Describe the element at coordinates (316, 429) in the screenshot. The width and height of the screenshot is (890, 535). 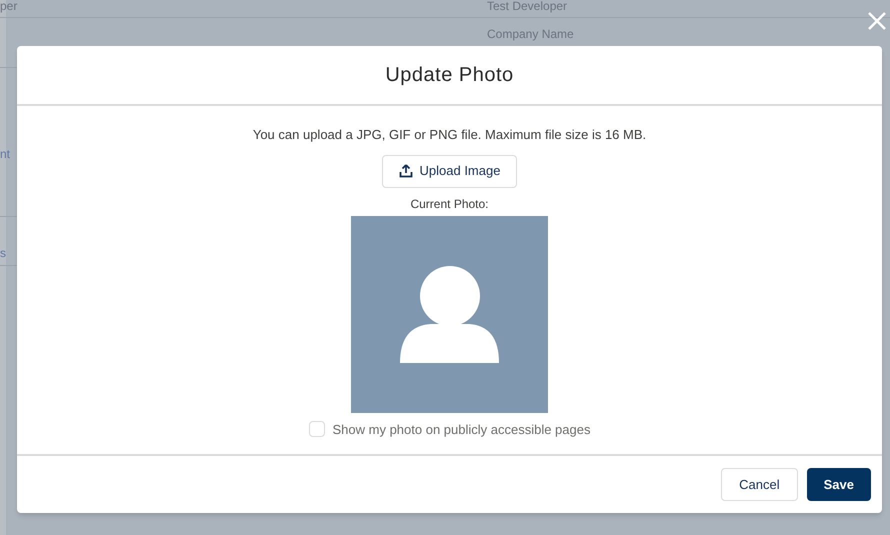
I see `checkbox` at that location.